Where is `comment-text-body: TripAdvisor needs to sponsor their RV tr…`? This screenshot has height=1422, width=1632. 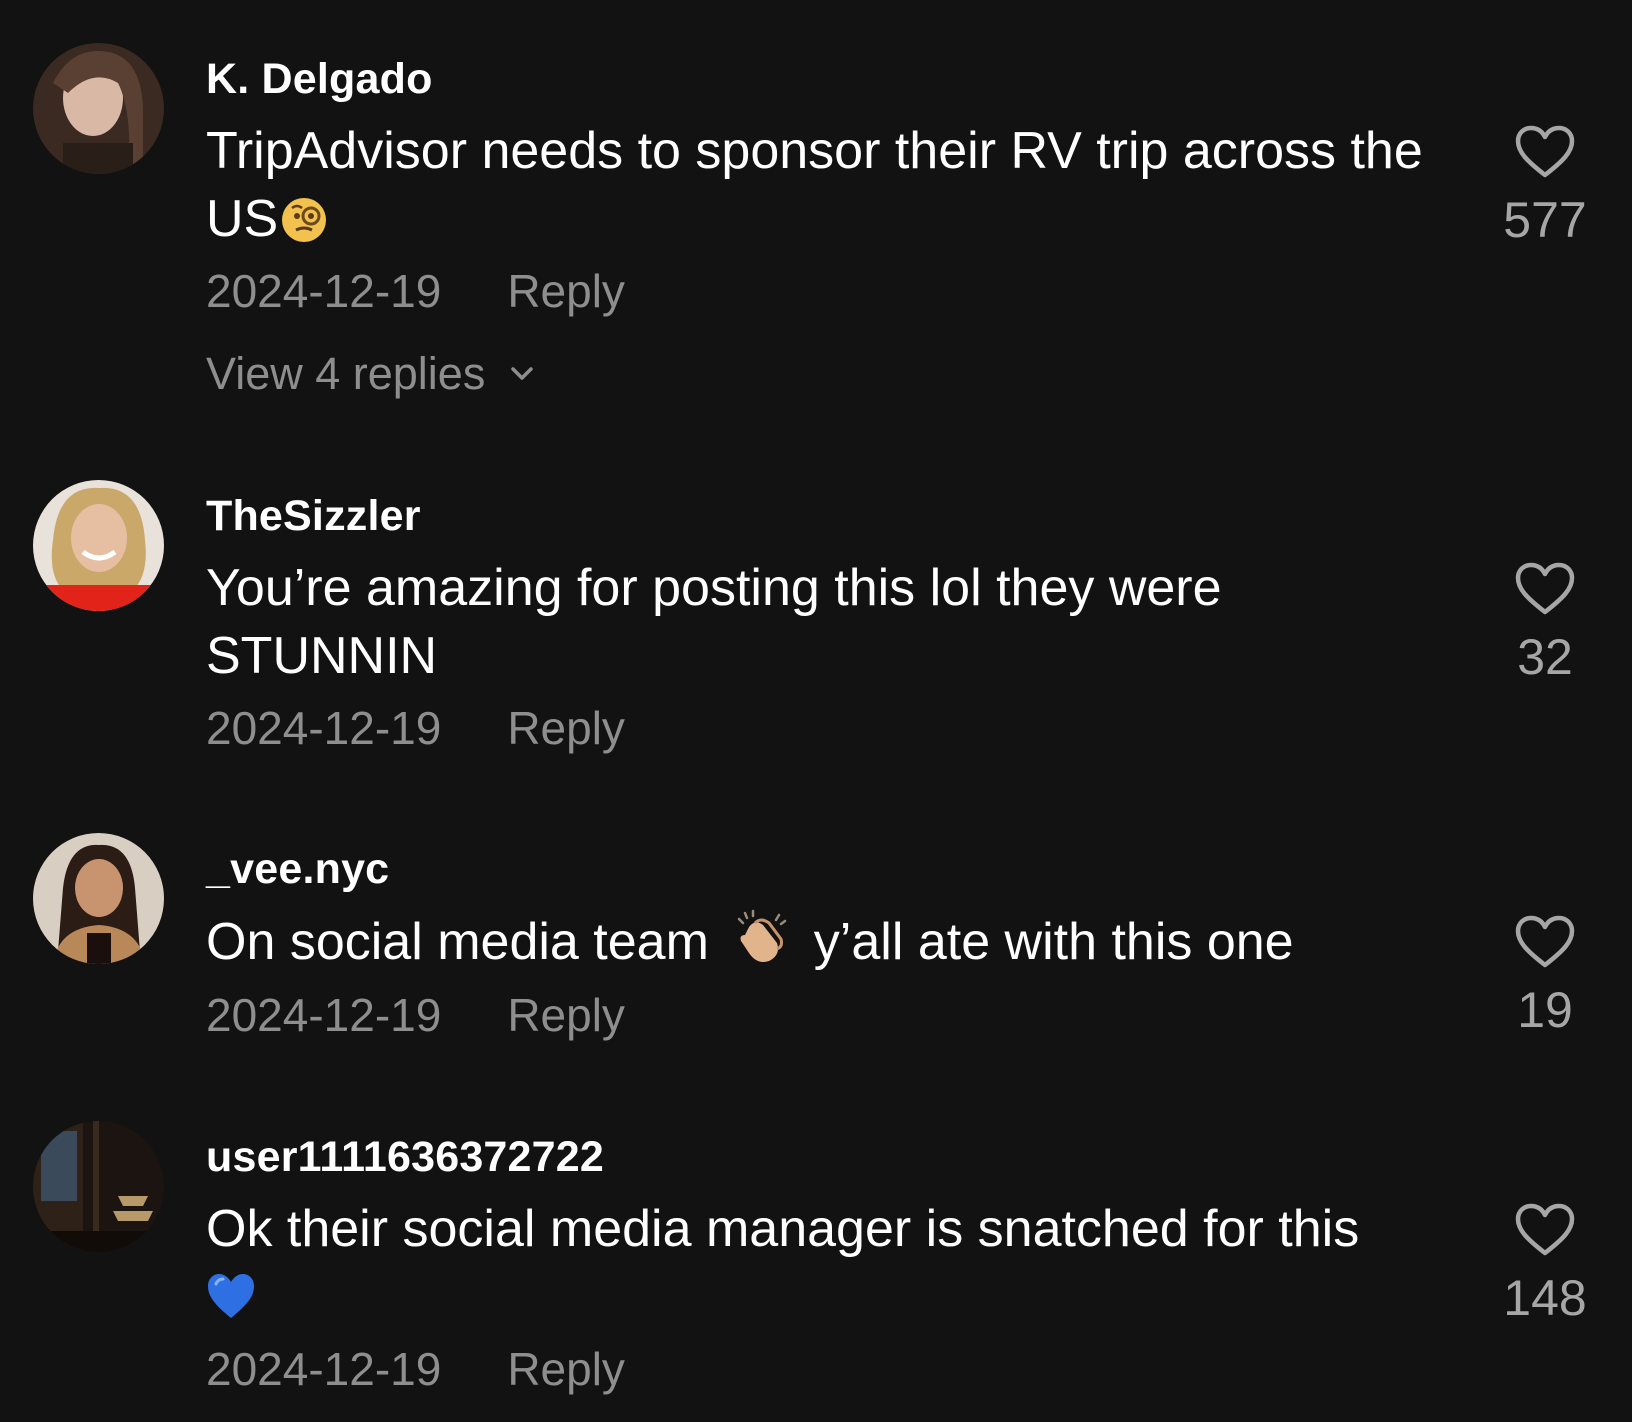
comment-text-body: TripAdvisor needs to sponsor their RV tr… is located at coordinates (814, 185).